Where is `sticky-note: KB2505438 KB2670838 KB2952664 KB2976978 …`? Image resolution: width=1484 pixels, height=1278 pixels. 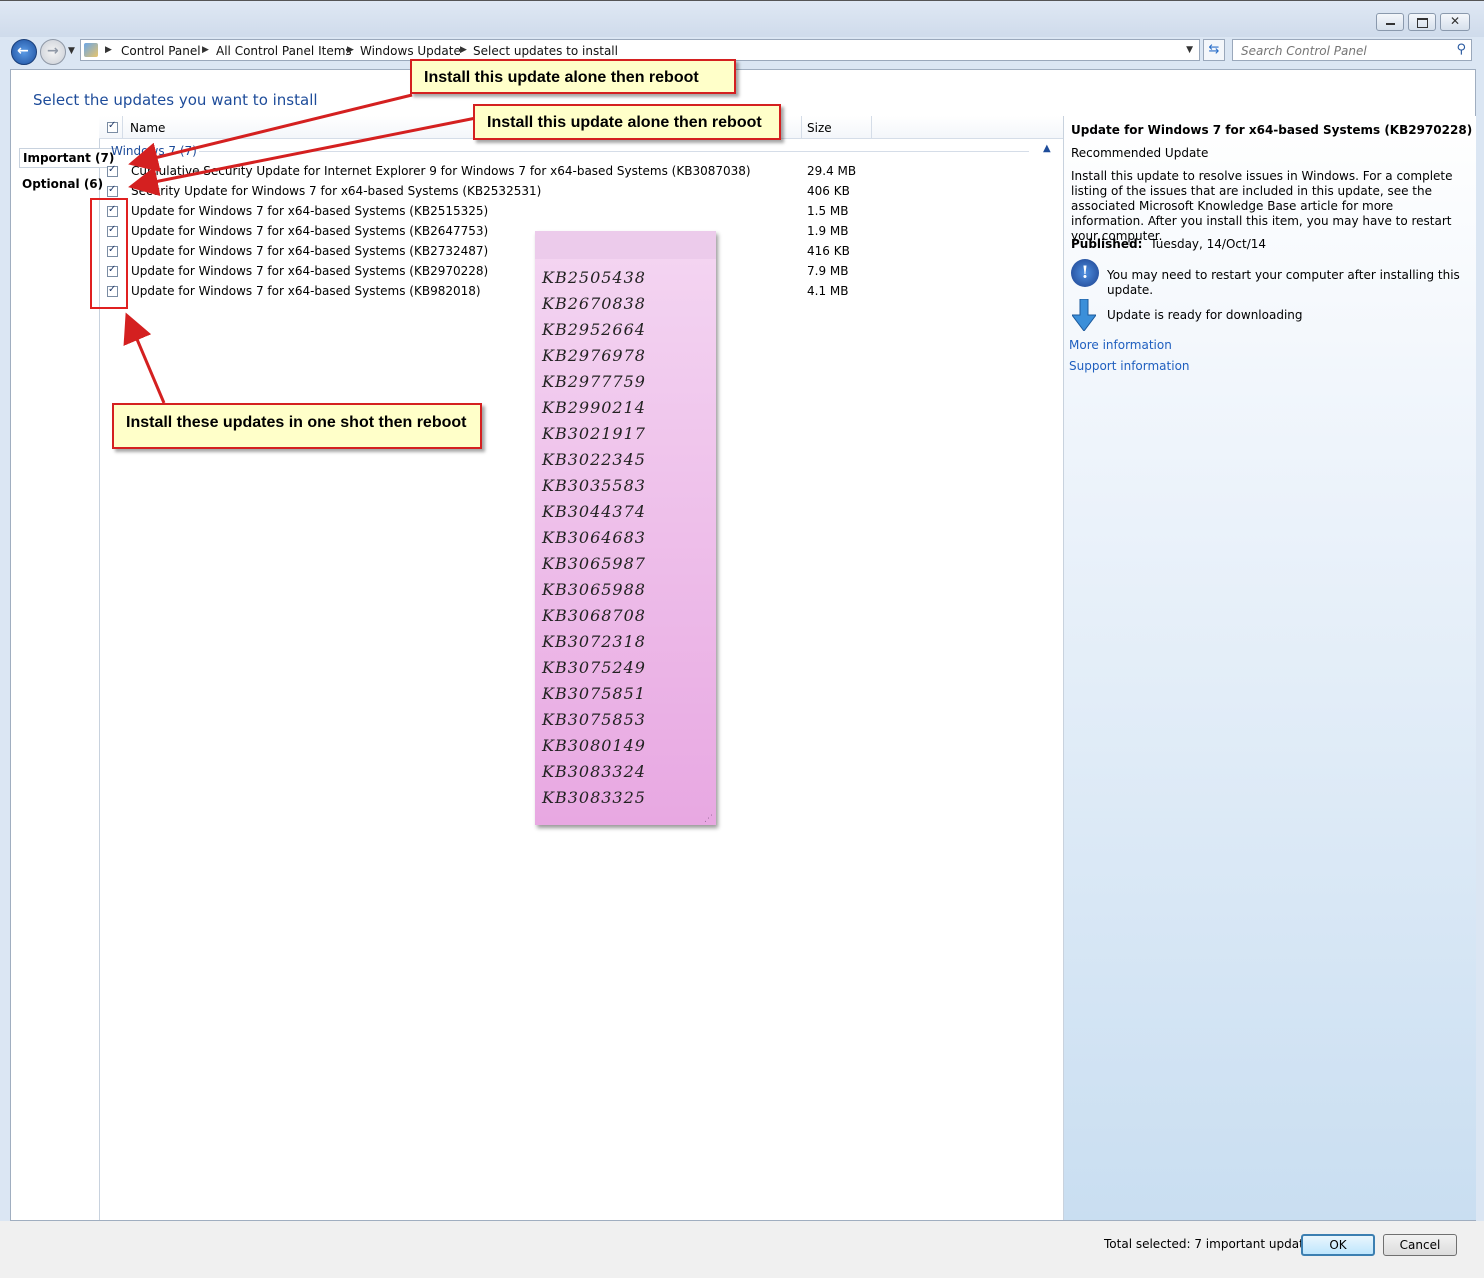 sticky-note: KB2505438 KB2670838 KB2952664 KB2976978 … is located at coordinates (625, 528).